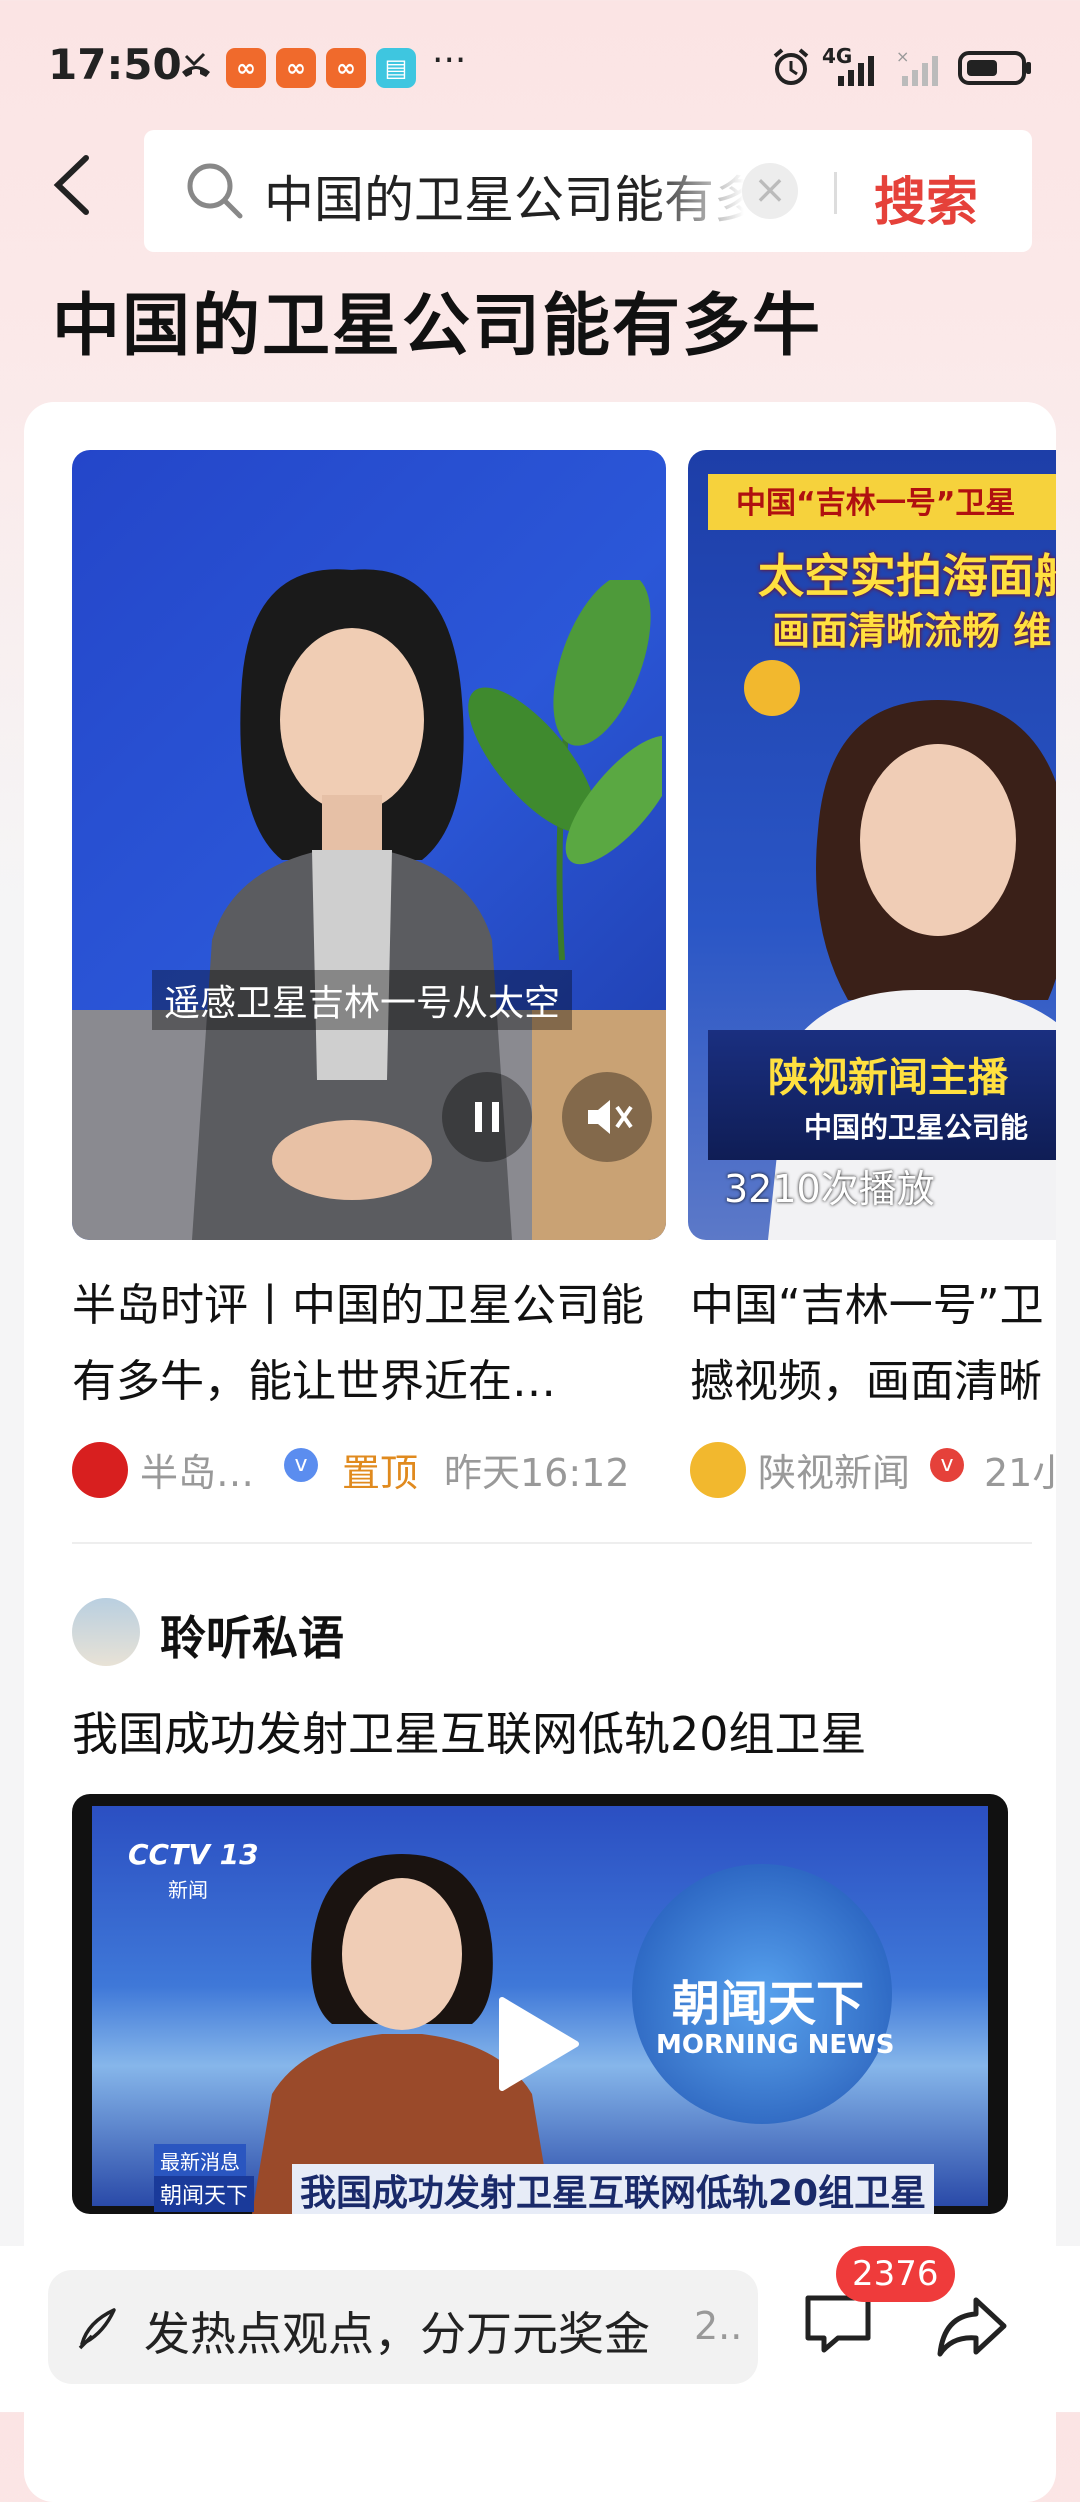  I want to click on post-text: 我国成功发射卫星互联网低轨20组卫星, so click(469, 1731).